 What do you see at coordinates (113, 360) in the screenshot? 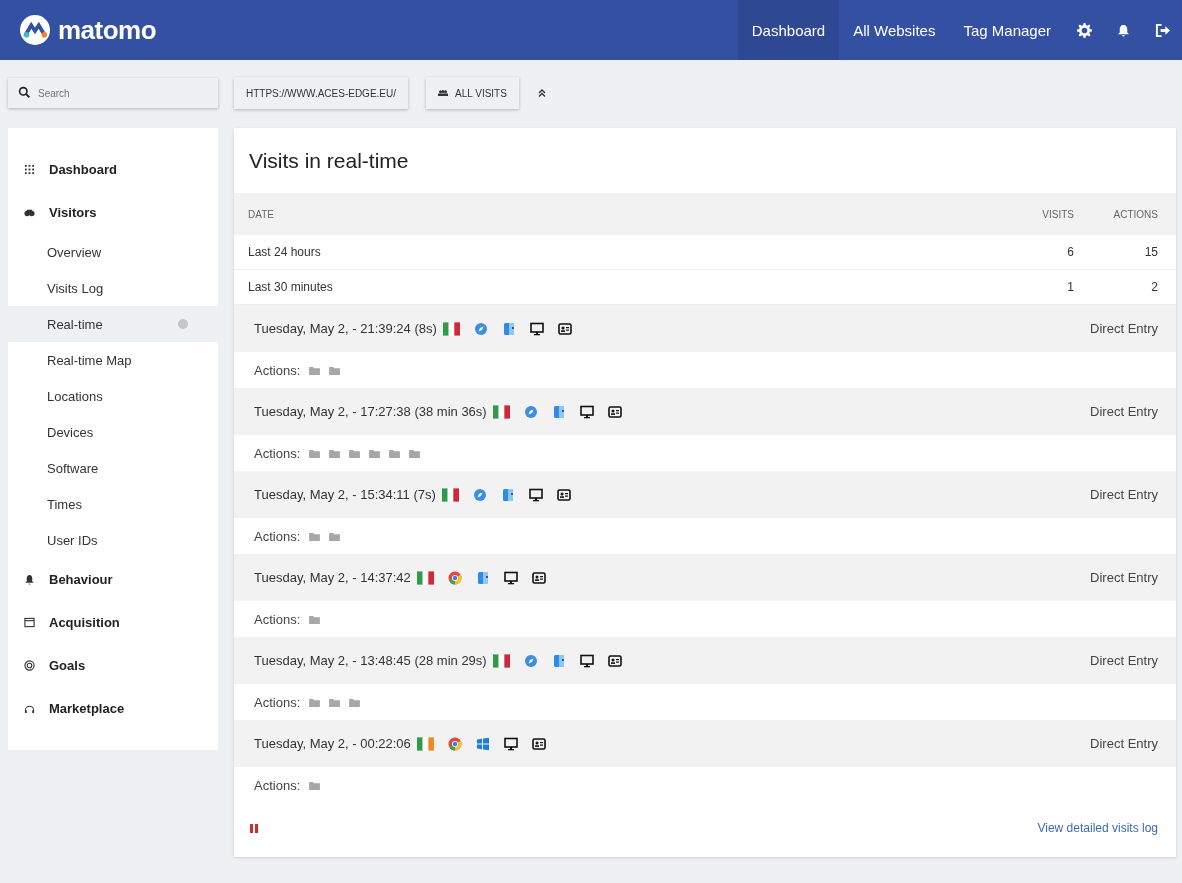
I see `sidebar-subitem: Real-time Map` at bounding box center [113, 360].